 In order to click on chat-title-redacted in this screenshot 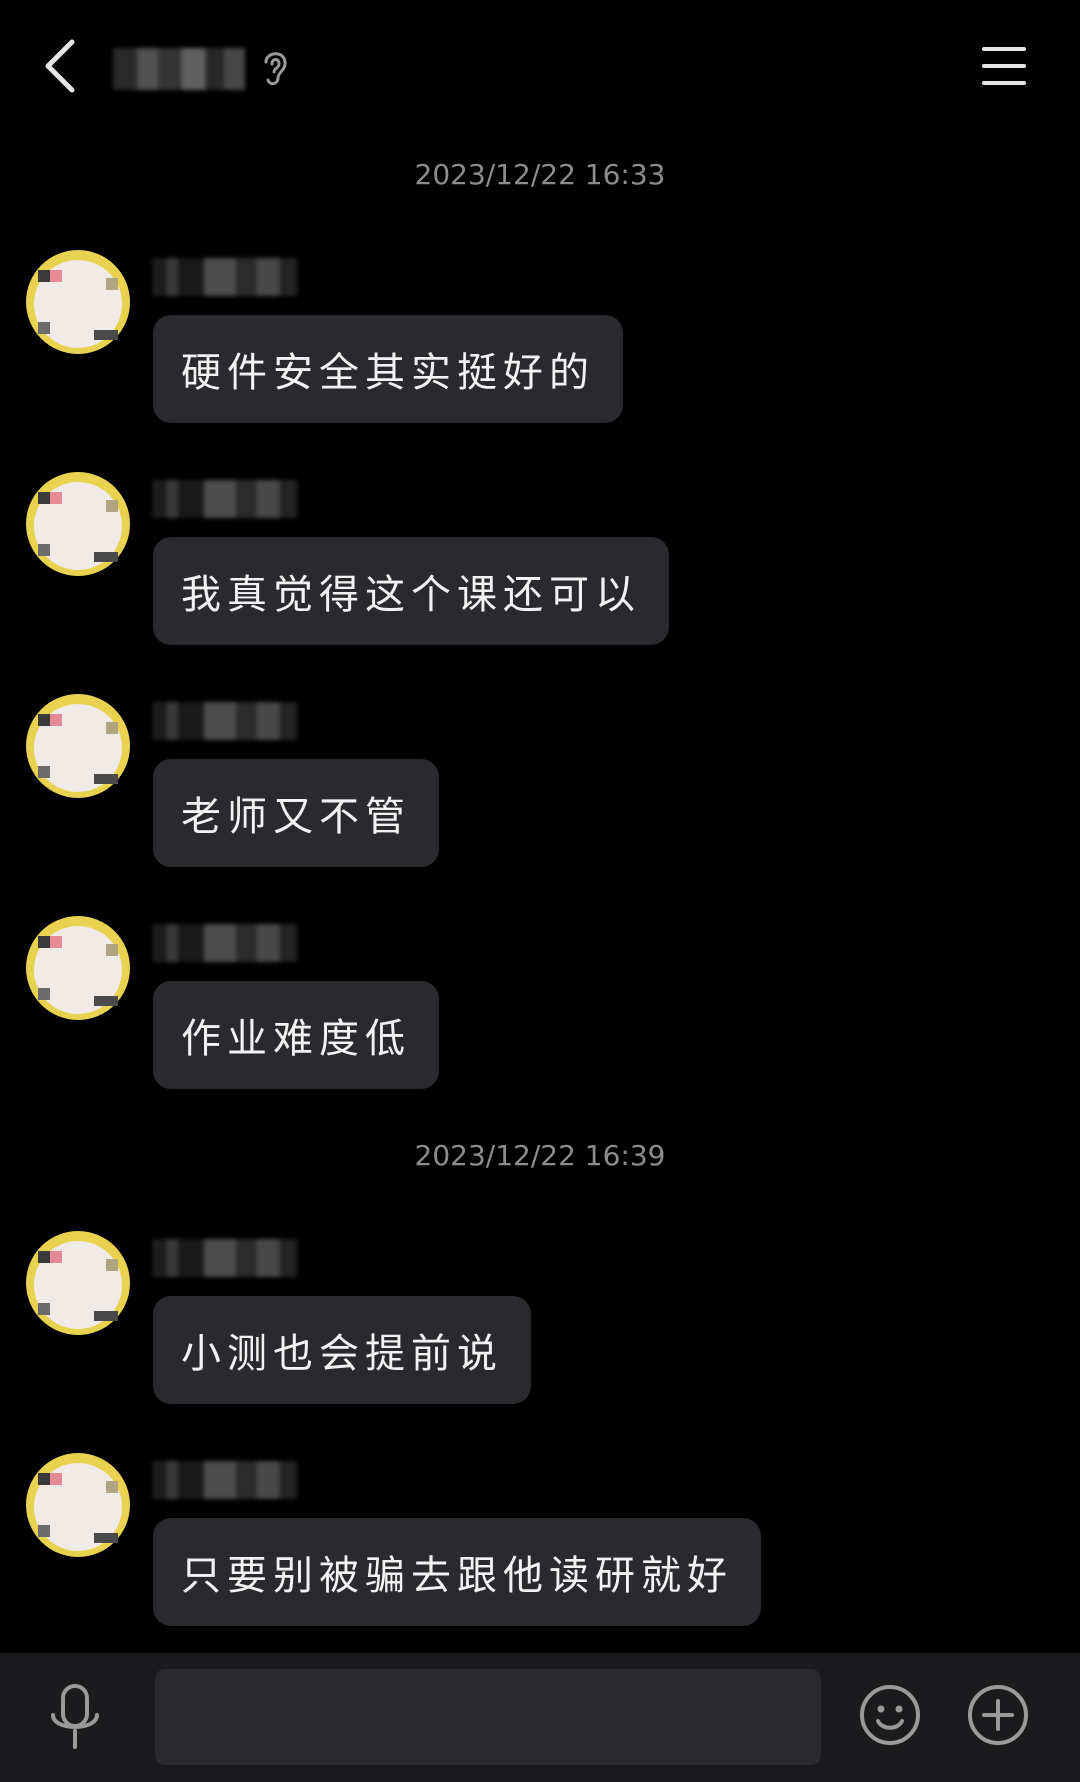, I will do `click(179, 69)`.